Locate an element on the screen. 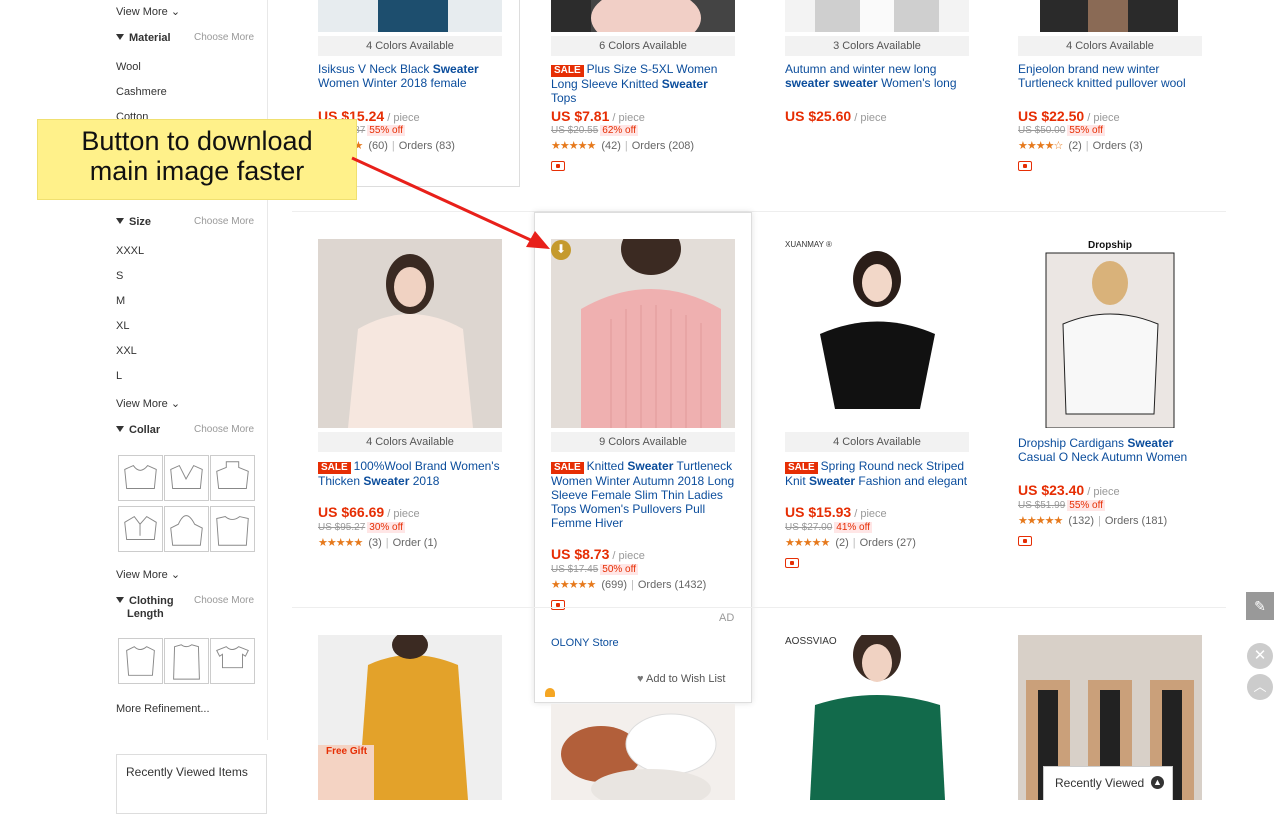 The width and height of the screenshot is (1280, 814). filter-option-l: L is located at coordinates (119, 376).